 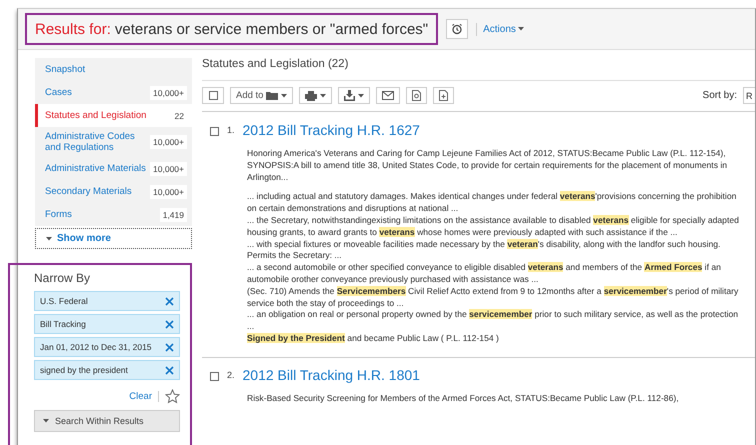 I want to click on category-item: Cases 10,000+, so click(x=113, y=92).